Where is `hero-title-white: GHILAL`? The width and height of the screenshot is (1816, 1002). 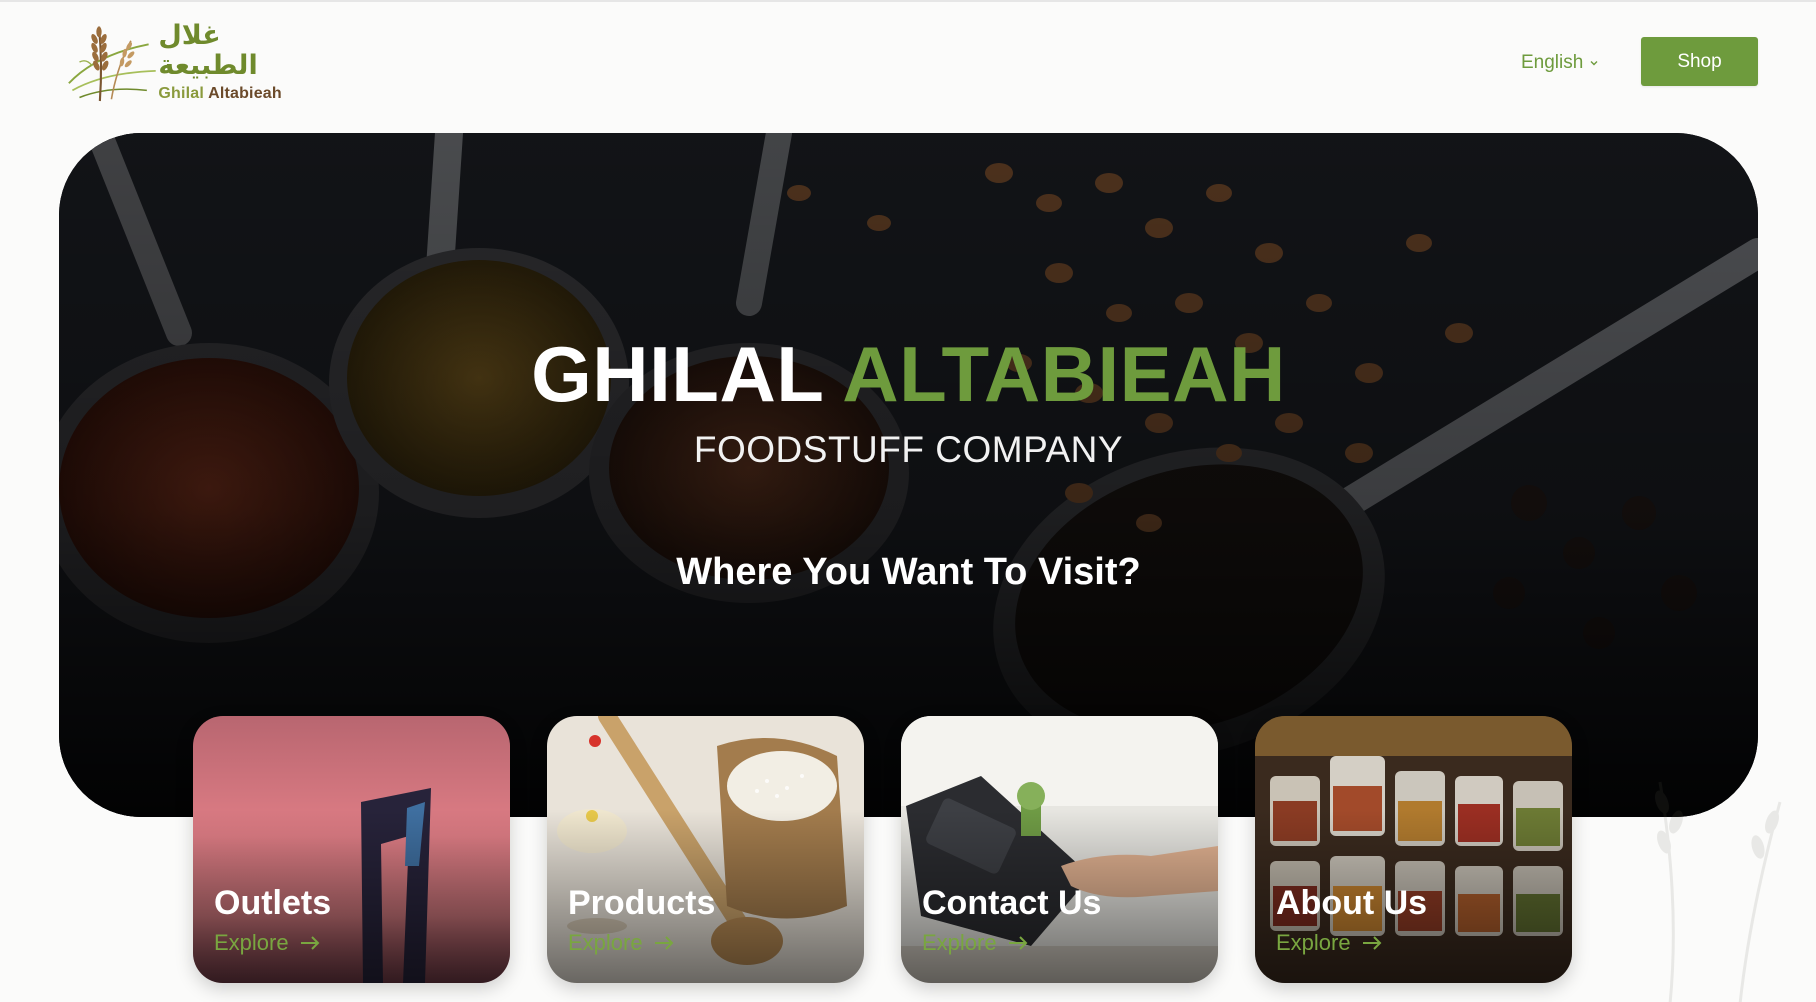
hero-title-white: GHILAL is located at coordinates (677, 374).